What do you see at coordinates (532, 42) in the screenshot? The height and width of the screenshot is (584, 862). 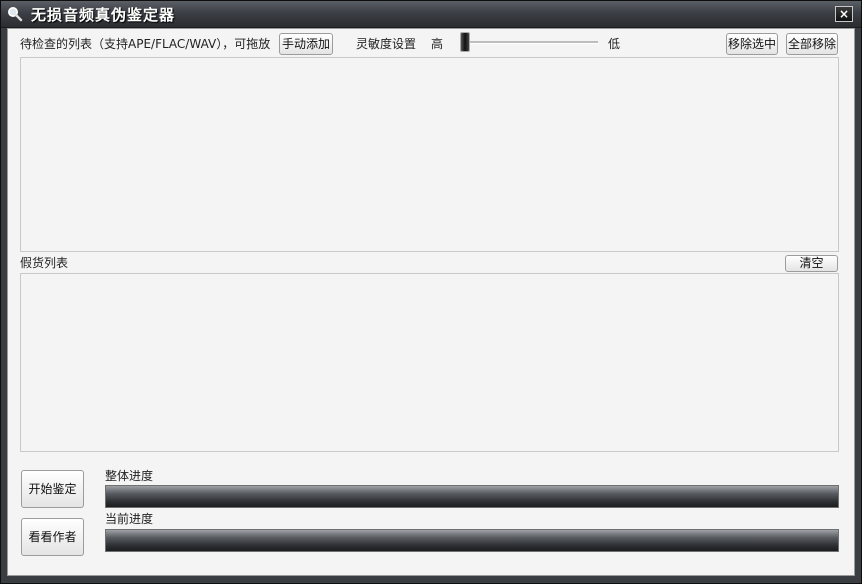 I see `sensitivity-slider-track` at bounding box center [532, 42].